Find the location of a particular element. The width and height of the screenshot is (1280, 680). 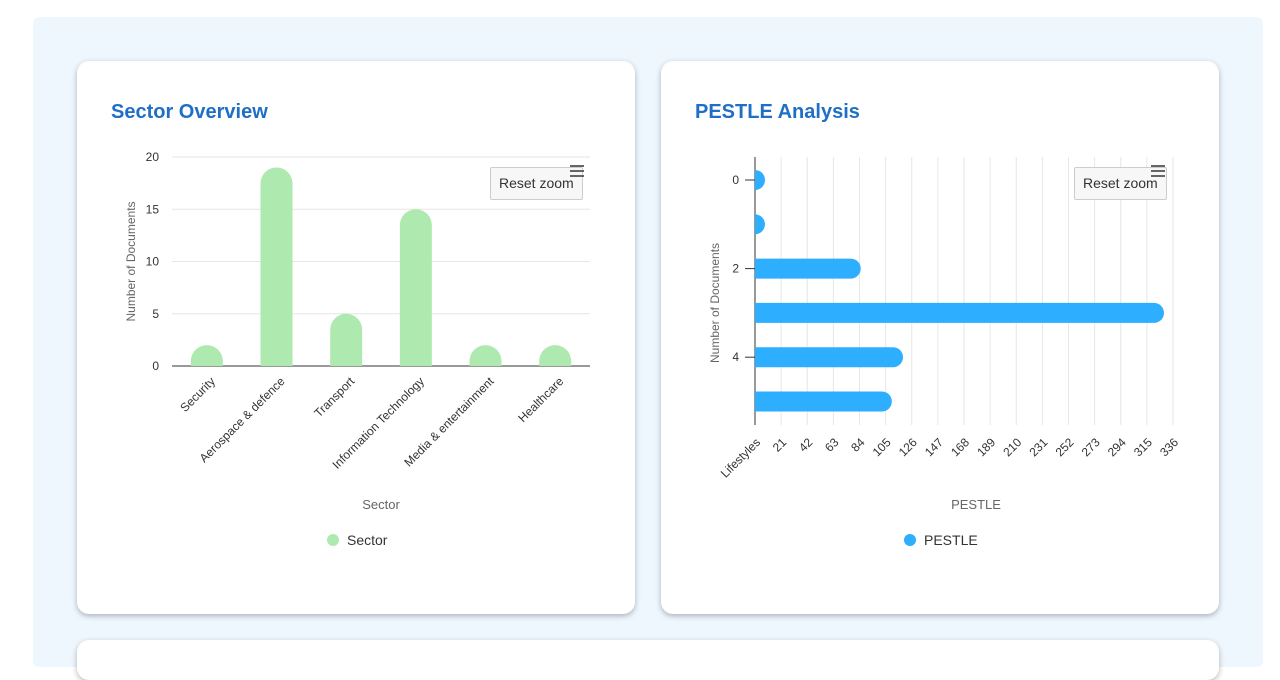

x-axis-title: PESTLE is located at coordinates (976, 504).